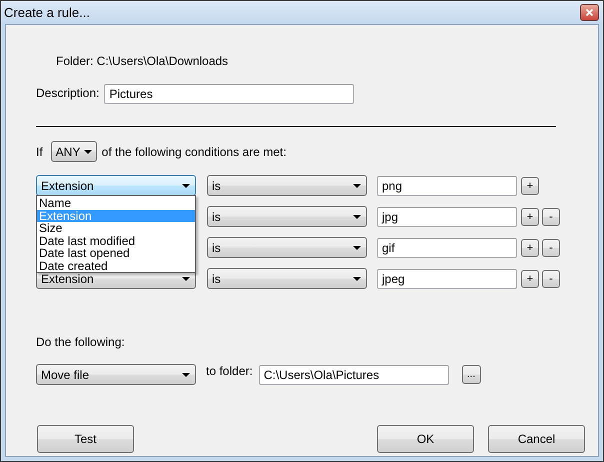  I want to click on to-folder-label: to folder:, so click(229, 371).